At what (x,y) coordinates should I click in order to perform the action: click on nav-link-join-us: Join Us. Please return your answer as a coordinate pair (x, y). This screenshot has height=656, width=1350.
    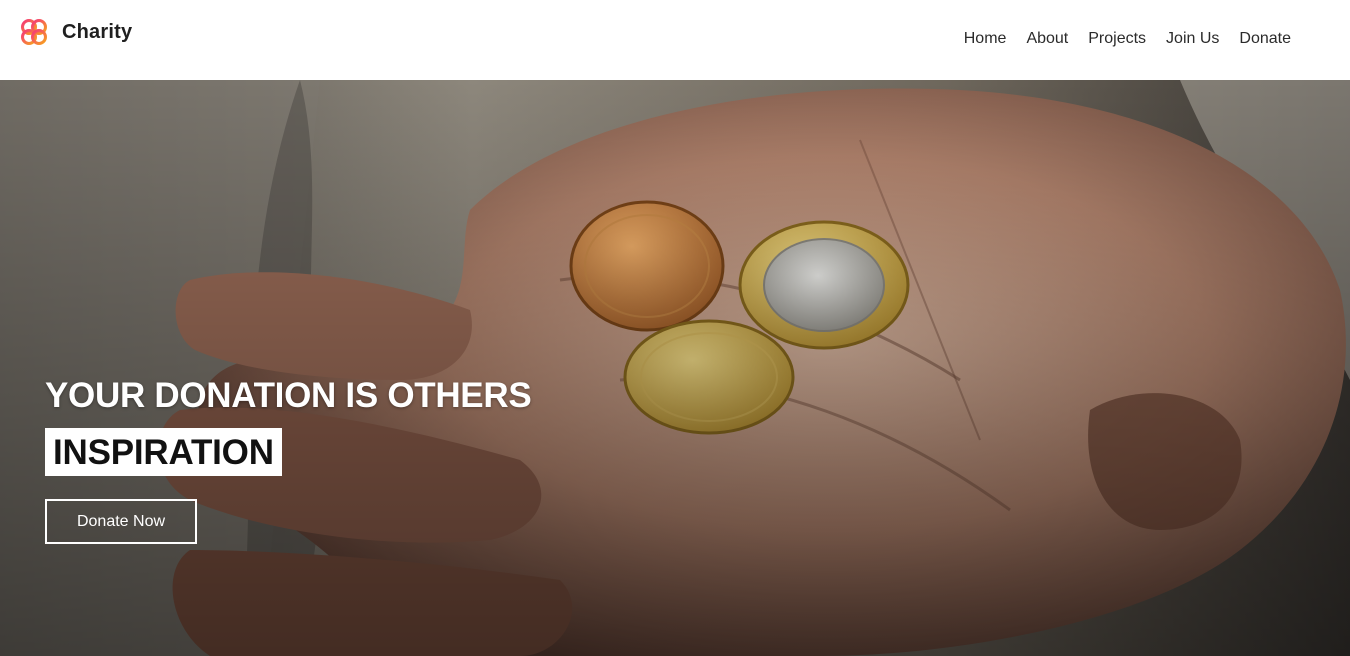
    Looking at the image, I should click on (1192, 39).